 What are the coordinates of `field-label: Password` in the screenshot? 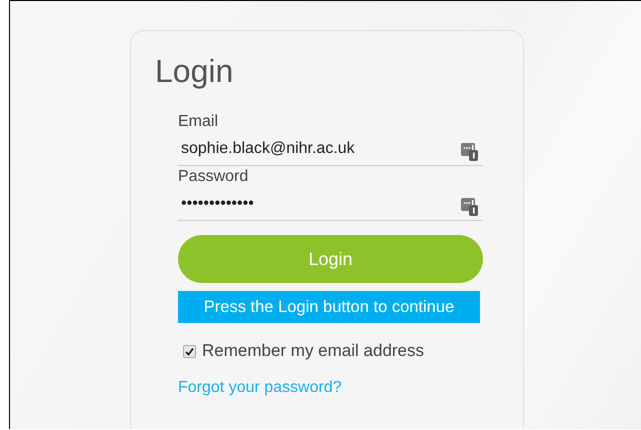 It's located at (214, 177).